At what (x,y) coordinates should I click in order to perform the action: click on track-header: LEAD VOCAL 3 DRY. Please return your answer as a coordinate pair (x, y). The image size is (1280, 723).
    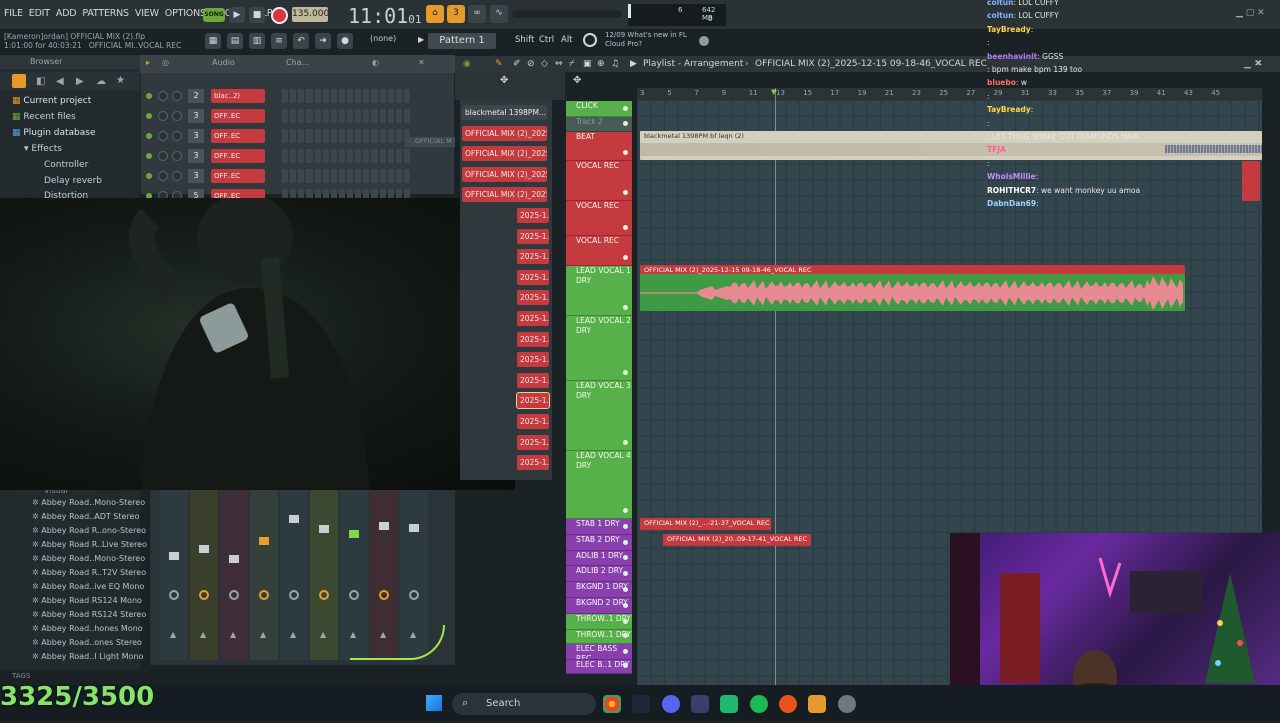
    Looking at the image, I should click on (599, 416).